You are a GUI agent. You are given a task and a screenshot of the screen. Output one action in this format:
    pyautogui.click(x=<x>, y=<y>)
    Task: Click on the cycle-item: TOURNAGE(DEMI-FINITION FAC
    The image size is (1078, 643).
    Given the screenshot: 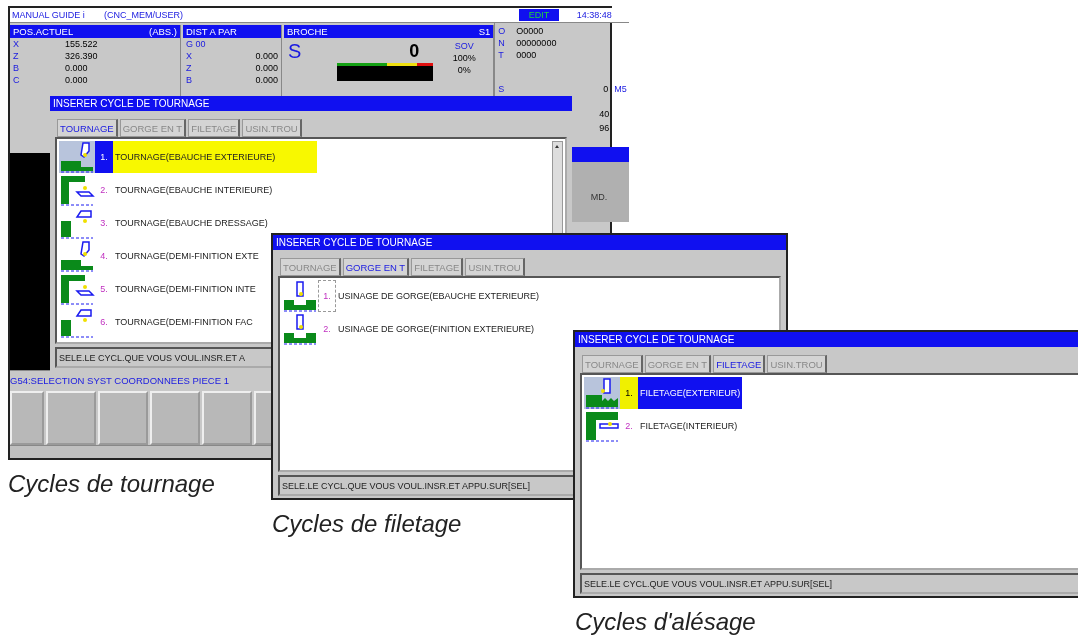 What is the action you would take?
    pyautogui.click(x=184, y=321)
    